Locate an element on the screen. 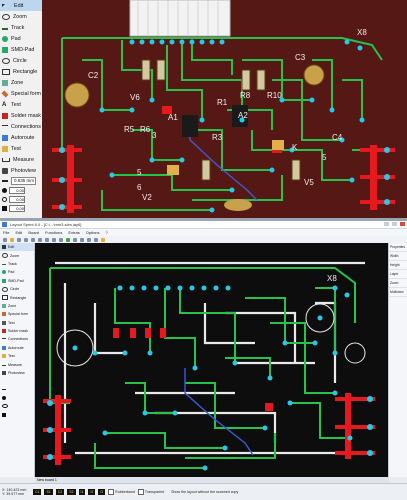 The width and height of the screenshot is (407, 500). grid-row-3: 0.00 is located at coordinates (21, 208).